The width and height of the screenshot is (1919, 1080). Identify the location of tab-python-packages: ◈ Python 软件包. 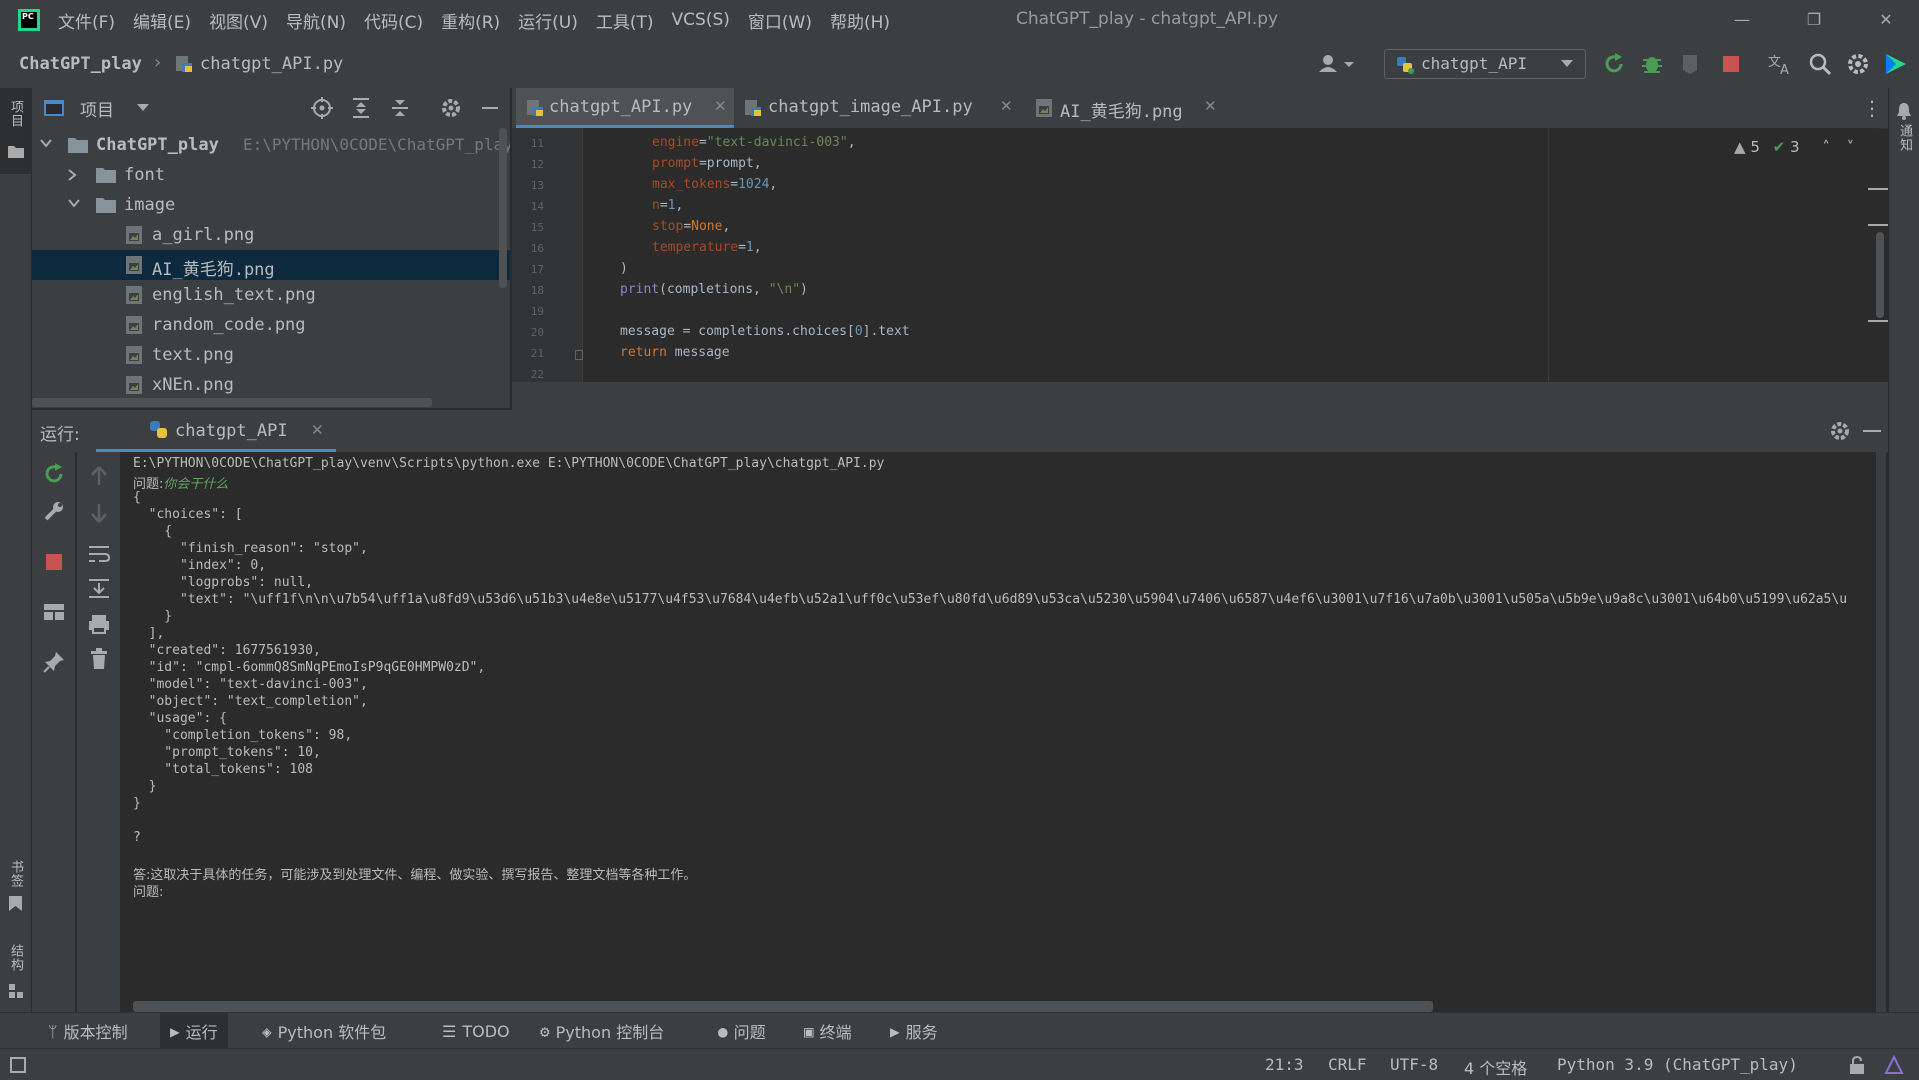
(324, 1031).